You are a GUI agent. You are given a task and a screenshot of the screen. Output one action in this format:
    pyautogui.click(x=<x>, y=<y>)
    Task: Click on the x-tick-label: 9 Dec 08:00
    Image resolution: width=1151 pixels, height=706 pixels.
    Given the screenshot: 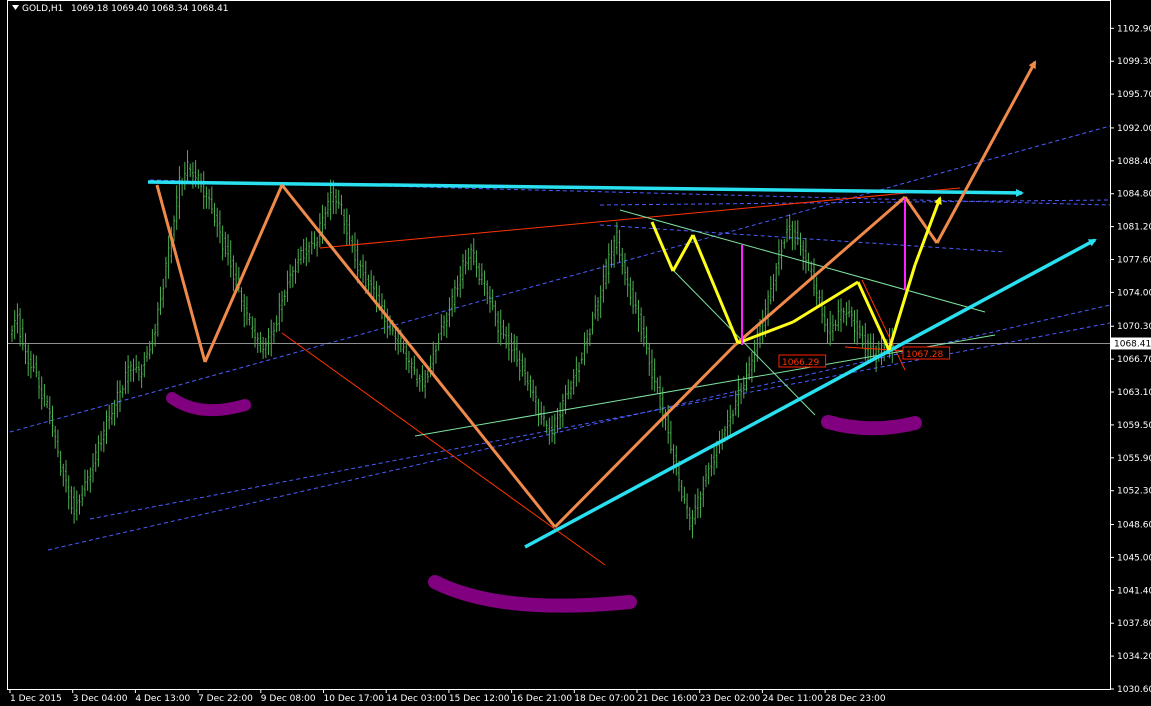 What is the action you would take?
    pyautogui.click(x=288, y=699)
    